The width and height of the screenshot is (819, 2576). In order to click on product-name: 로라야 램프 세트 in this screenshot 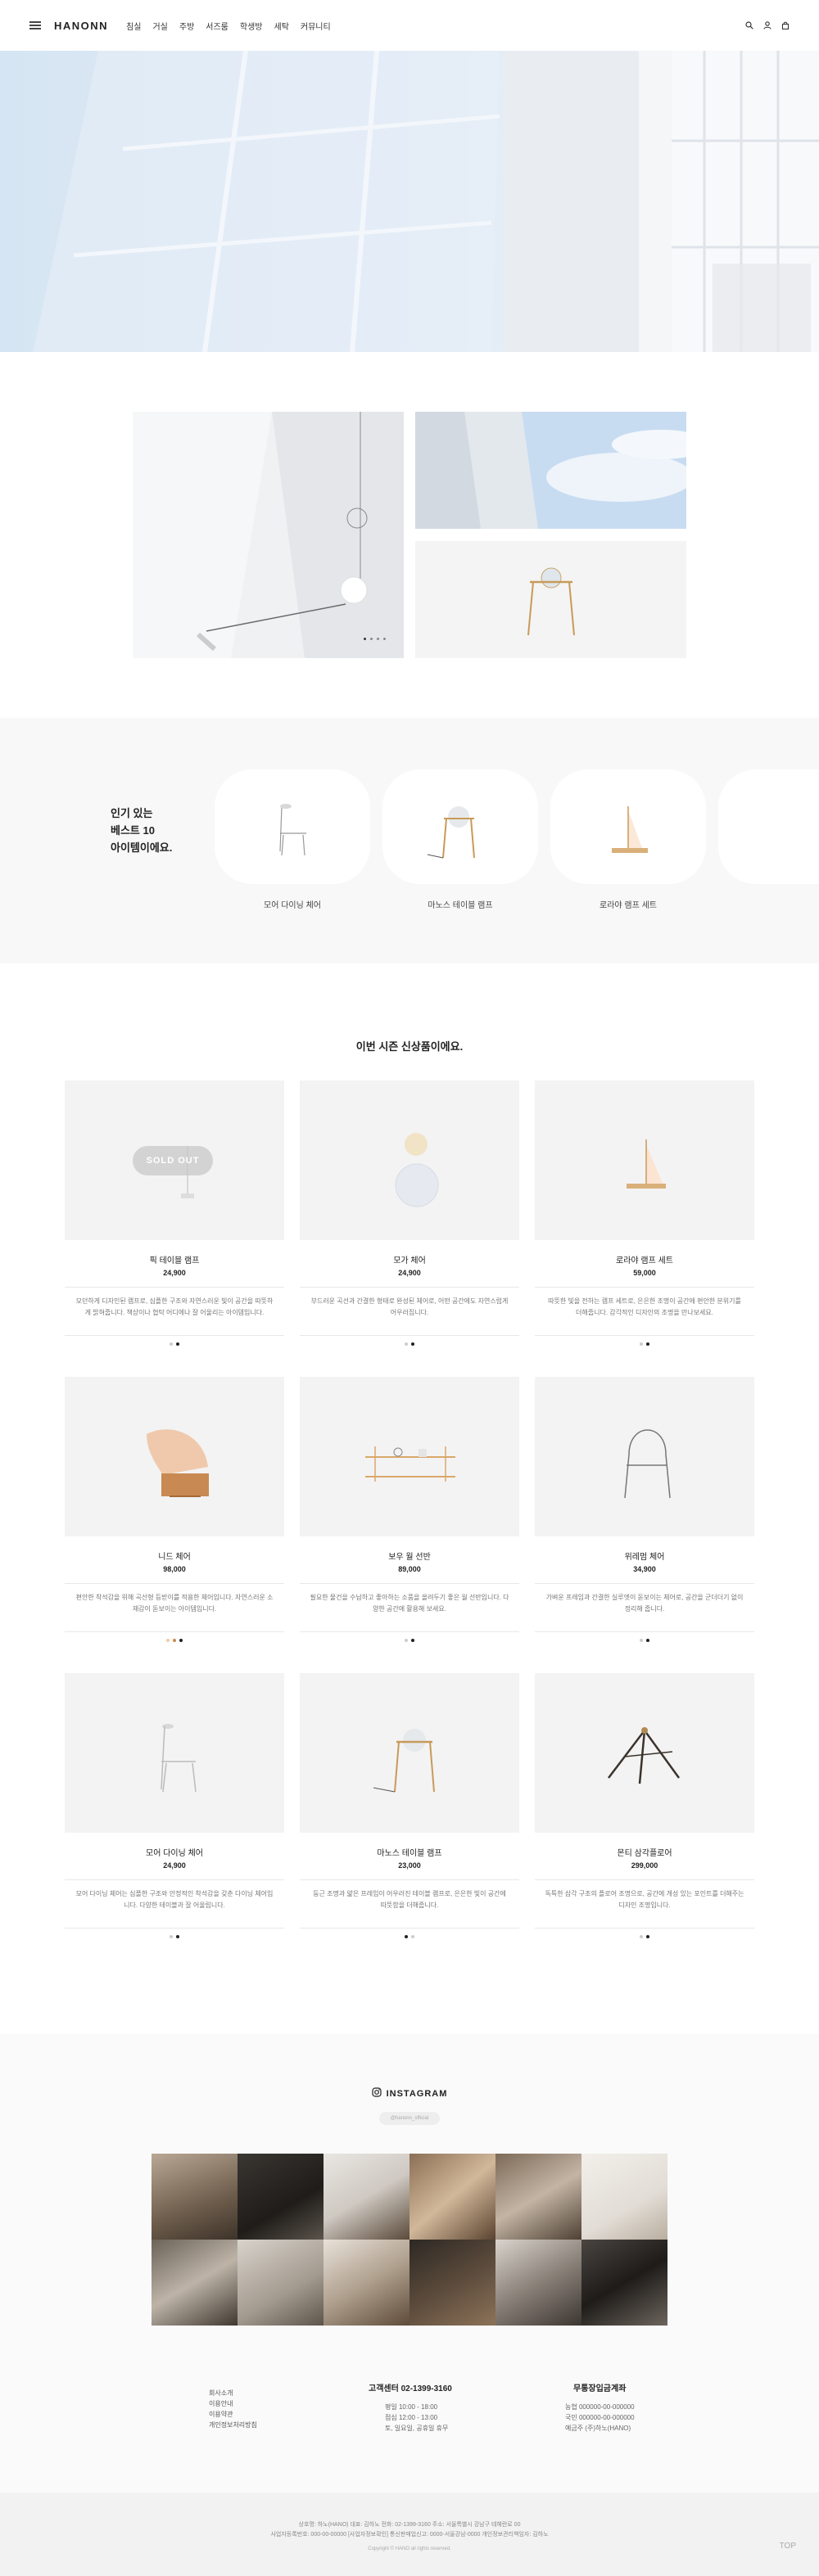, I will do `click(644, 1259)`.